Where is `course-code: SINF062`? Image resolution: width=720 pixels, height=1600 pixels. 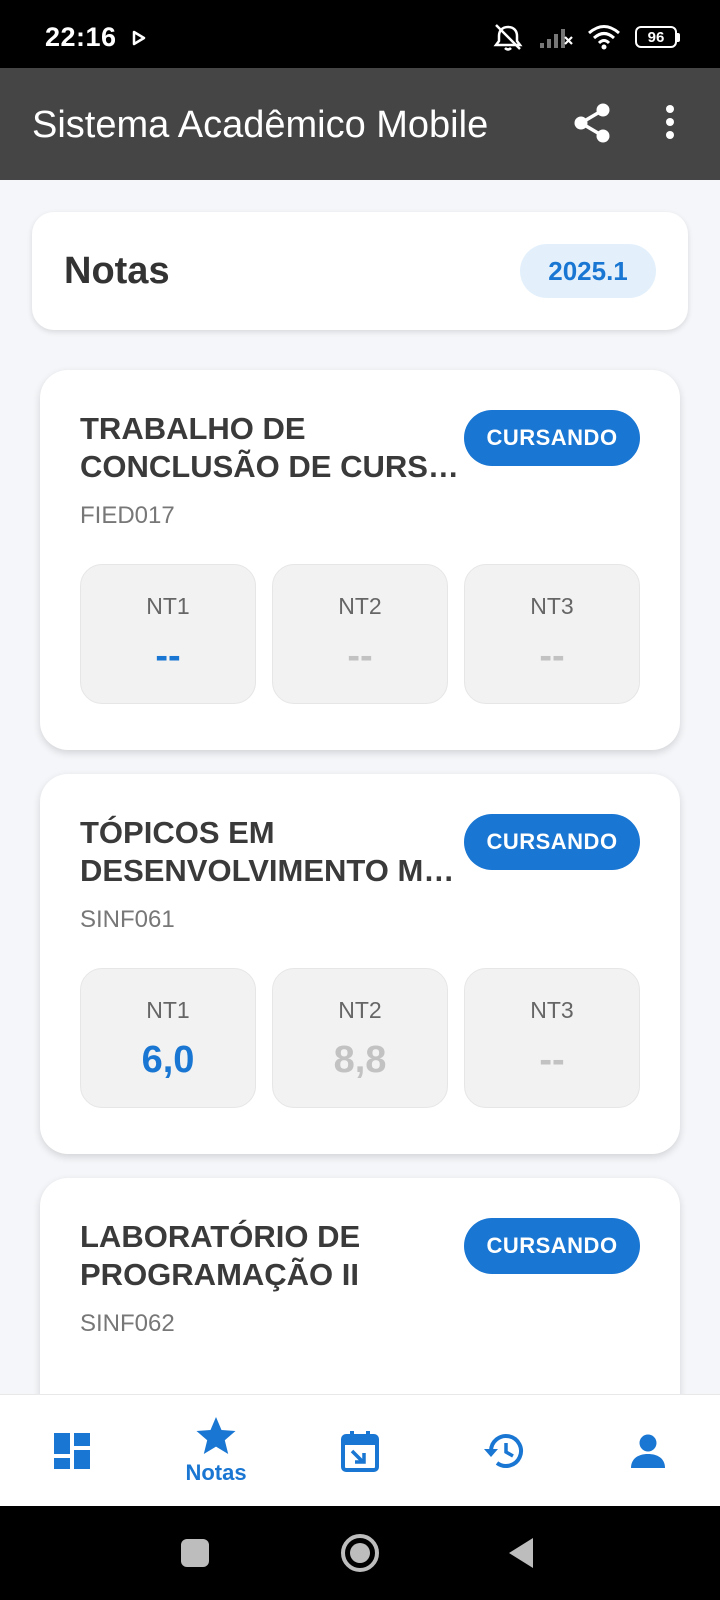
course-code: SINF062 is located at coordinates (127, 1323).